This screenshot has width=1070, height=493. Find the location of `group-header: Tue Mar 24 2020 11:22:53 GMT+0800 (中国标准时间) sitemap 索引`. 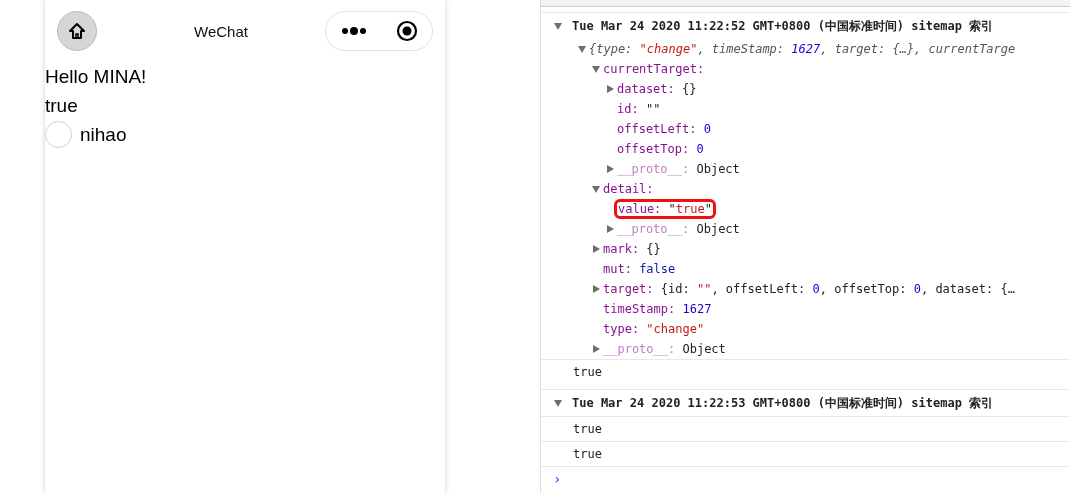

group-header: Tue Mar 24 2020 11:22:53 GMT+0800 (中国标准时间) sitemap 索引 is located at coordinates (783, 403).